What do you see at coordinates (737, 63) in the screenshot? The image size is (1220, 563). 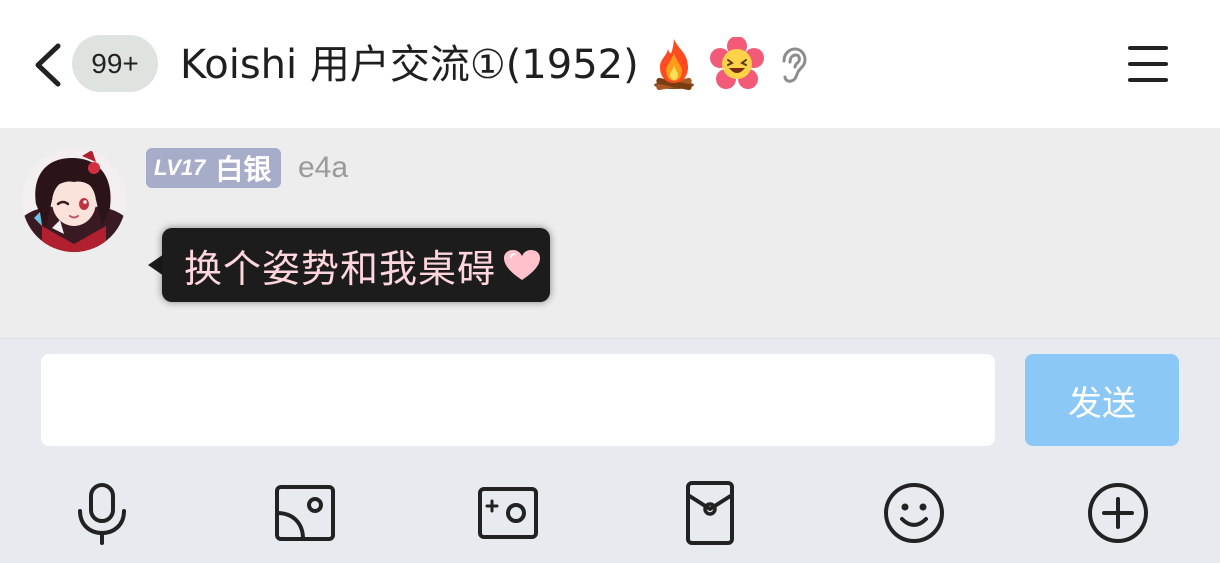 I see `laughing-flower-icon` at bounding box center [737, 63].